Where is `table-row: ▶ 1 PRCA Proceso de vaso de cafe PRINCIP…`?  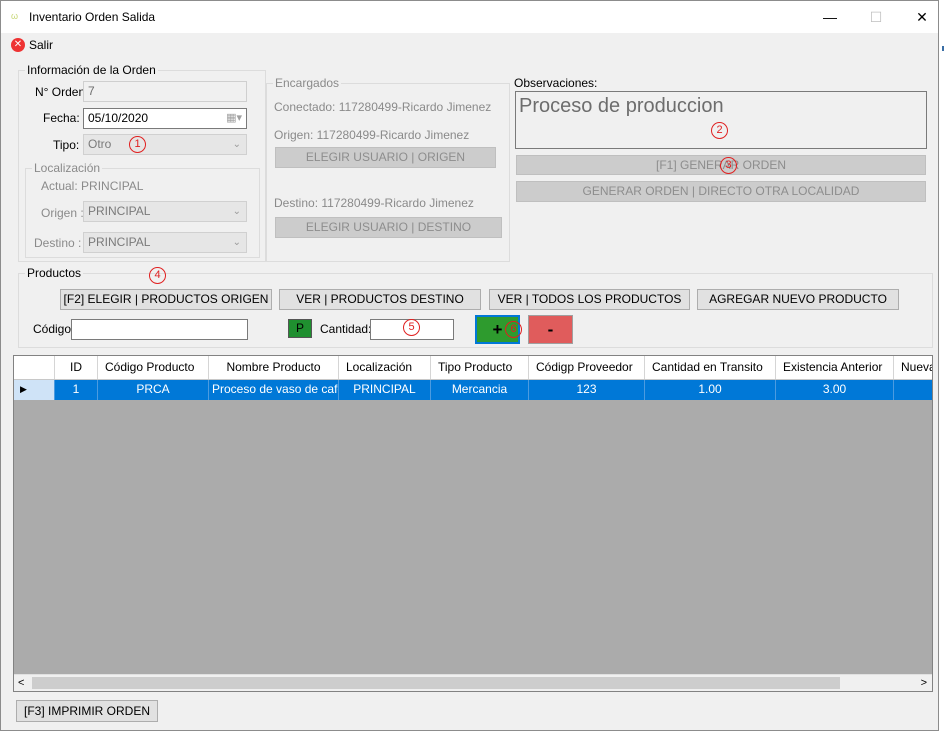 table-row: ▶ 1 PRCA Proceso de vaso de cafe PRINCIP… is located at coordinates (473, 390).